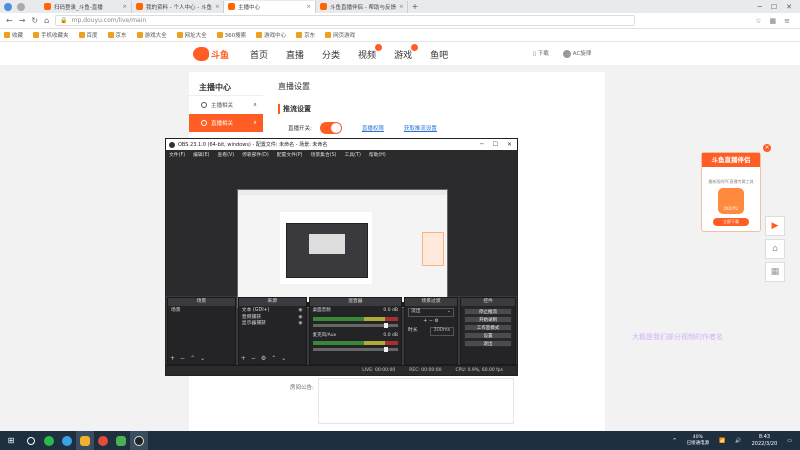 The width and height of the screenshot is (800, 450). What do you see at coordinates (255, 154) in the screenshot?
I see `menu-docks: 停靠部件(D)` at bounding box center [255, 154].